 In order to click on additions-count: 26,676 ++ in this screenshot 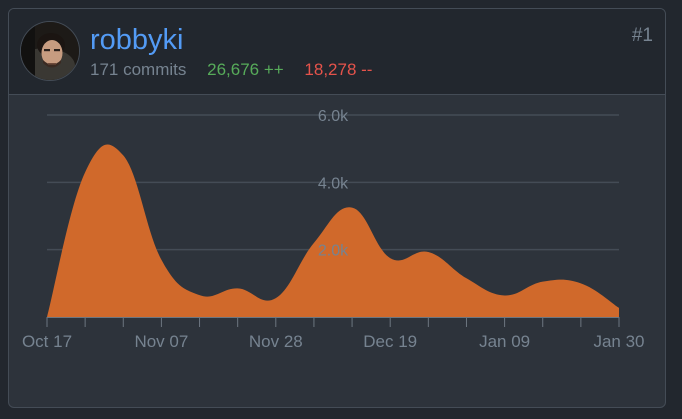, I will do `click(245, 69)`.